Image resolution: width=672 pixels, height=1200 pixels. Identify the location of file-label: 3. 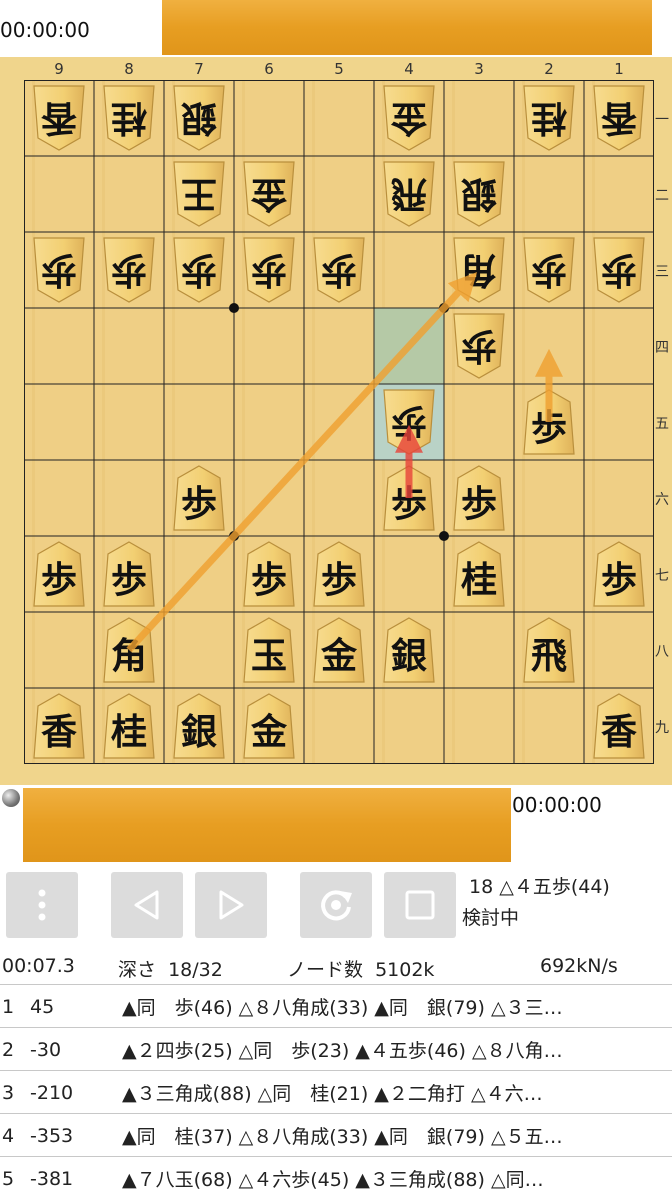
(479, 69).